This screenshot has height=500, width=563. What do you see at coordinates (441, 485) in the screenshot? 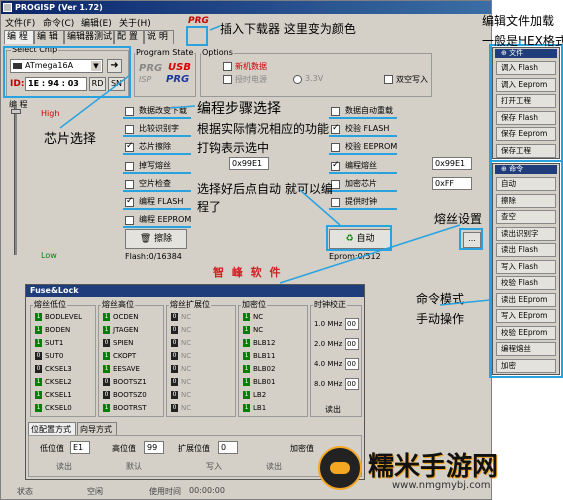
I see `watermark-url: www.nmgmybj.com` at bounding box center [441, 485].